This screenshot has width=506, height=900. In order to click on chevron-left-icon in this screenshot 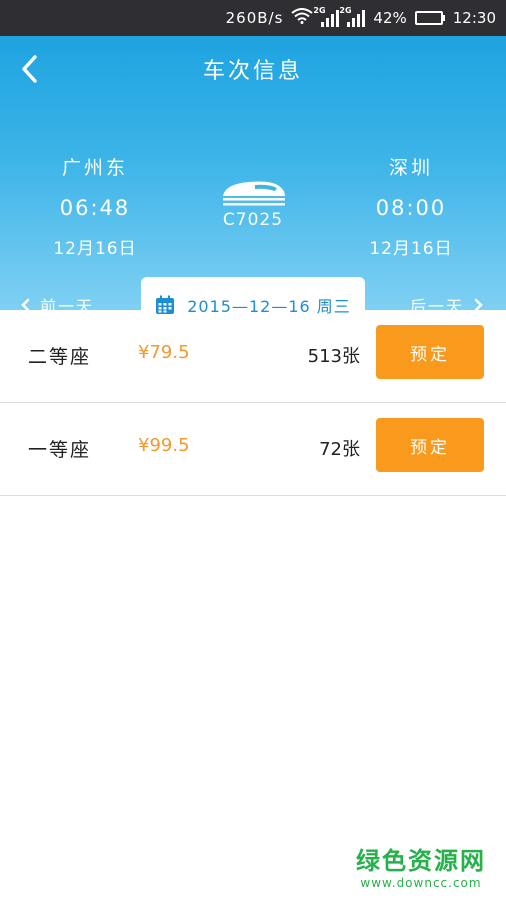, I will do `click(29, 69)`.